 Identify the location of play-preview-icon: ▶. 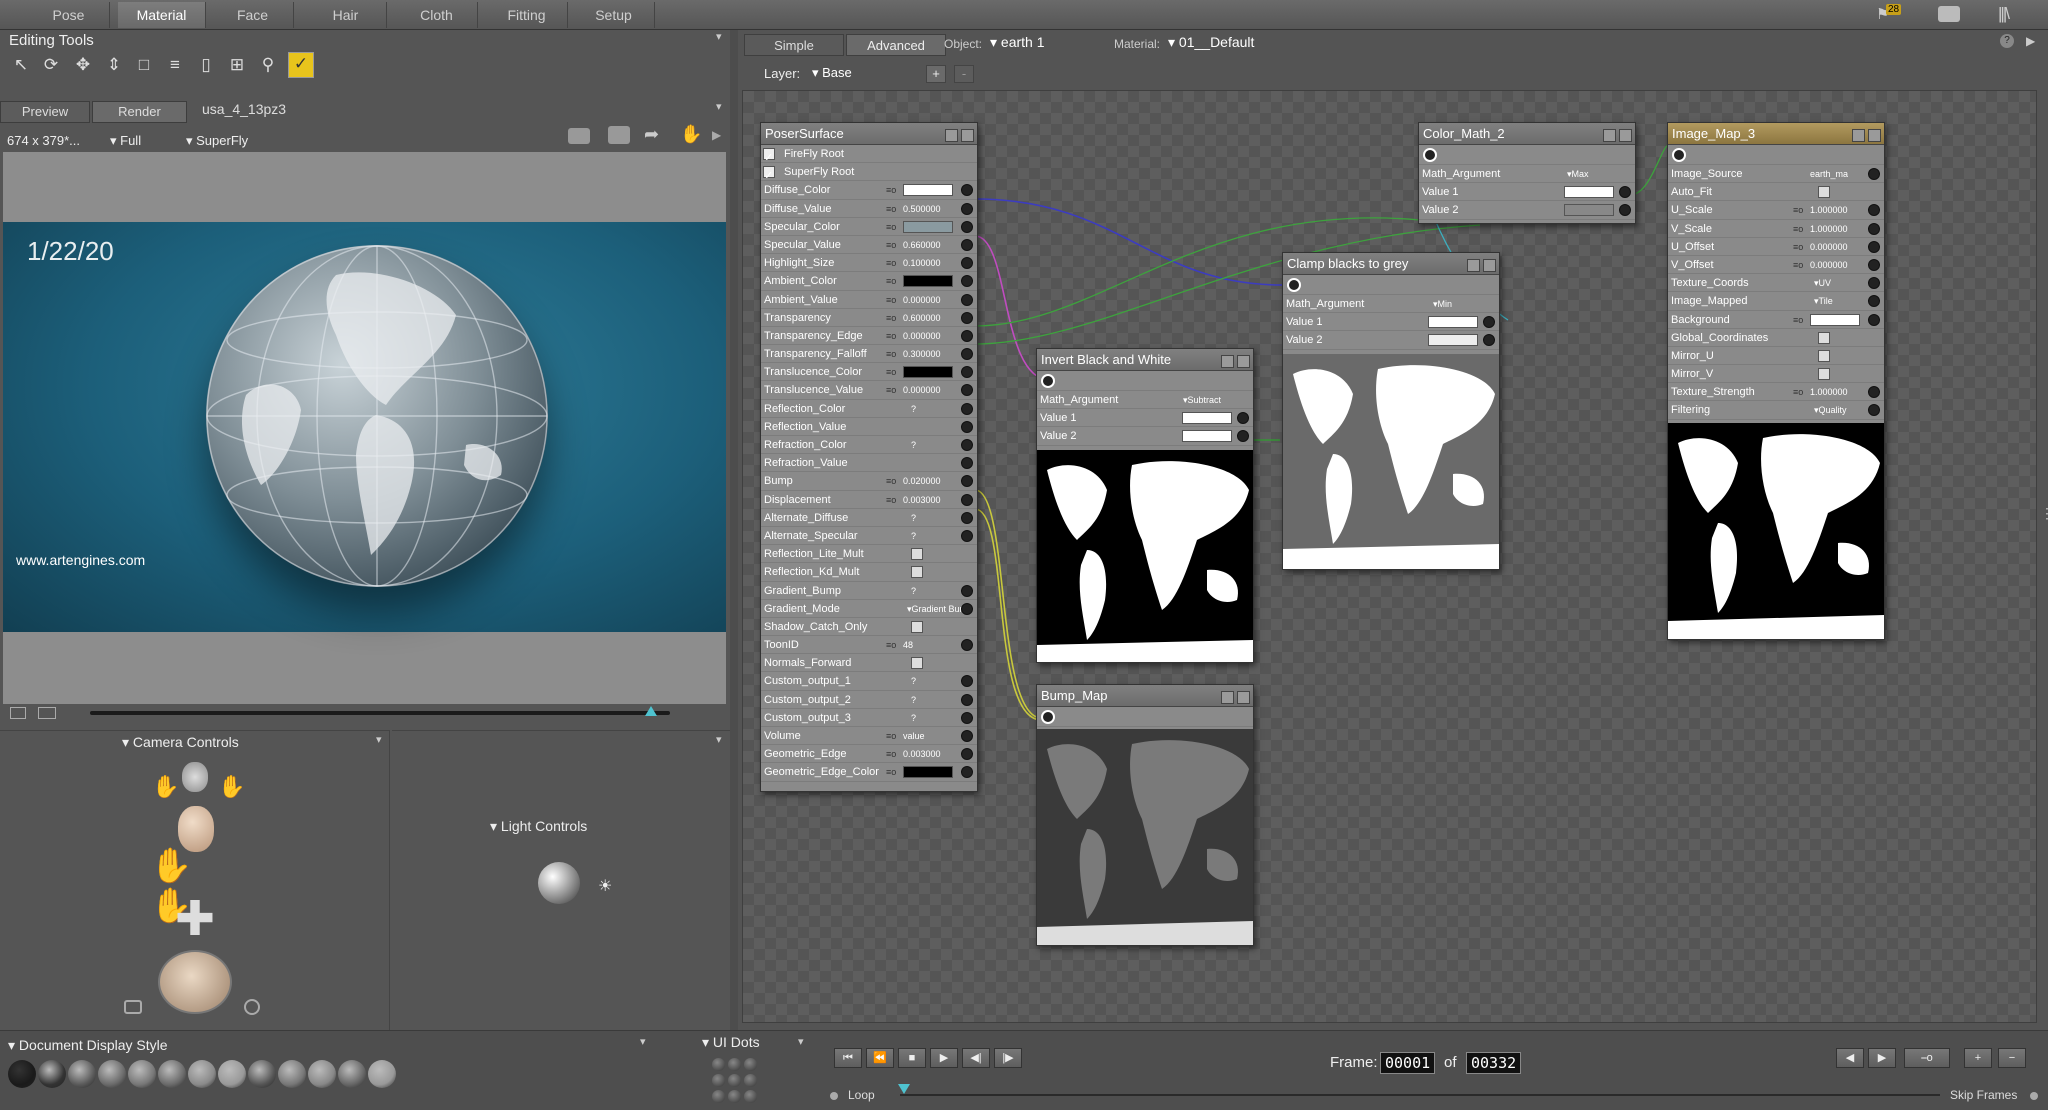
(716, 135).